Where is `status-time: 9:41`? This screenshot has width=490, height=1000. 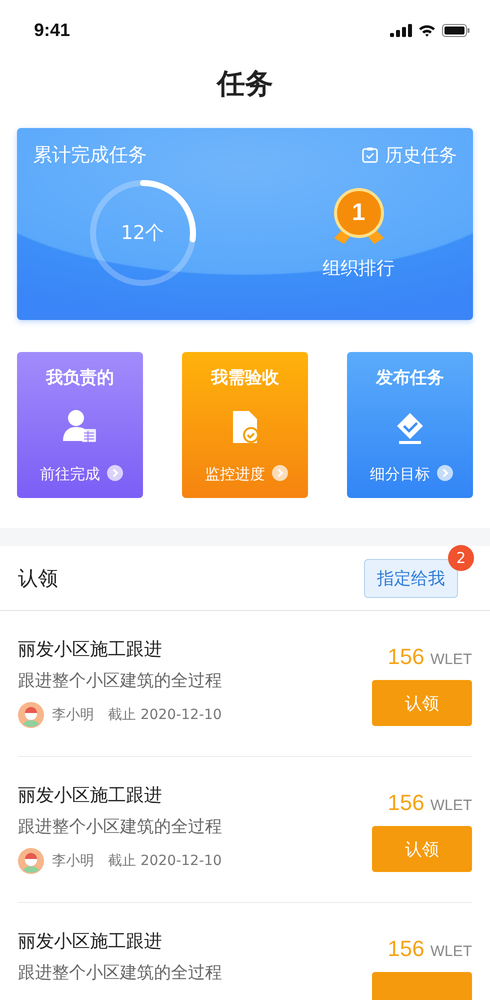
status-time: 9:41 is located at coordinates (52, 30).